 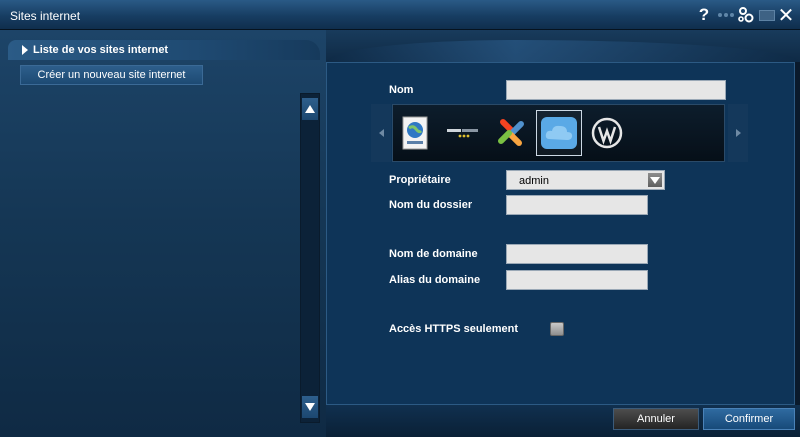 I want to click on joomla-logo-icon, so click(x=511, y=133).